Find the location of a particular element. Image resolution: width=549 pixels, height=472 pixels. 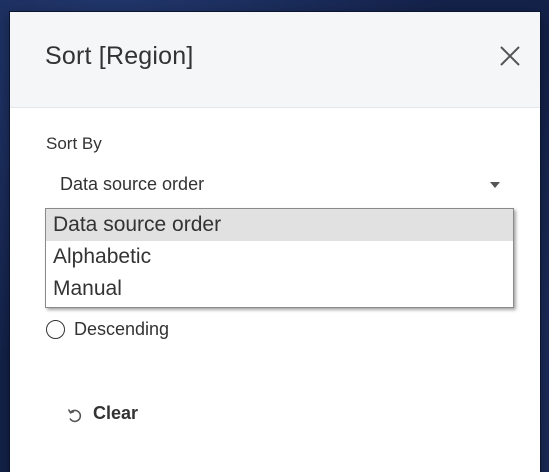

descending-radio is located at coordinates (55, 329).